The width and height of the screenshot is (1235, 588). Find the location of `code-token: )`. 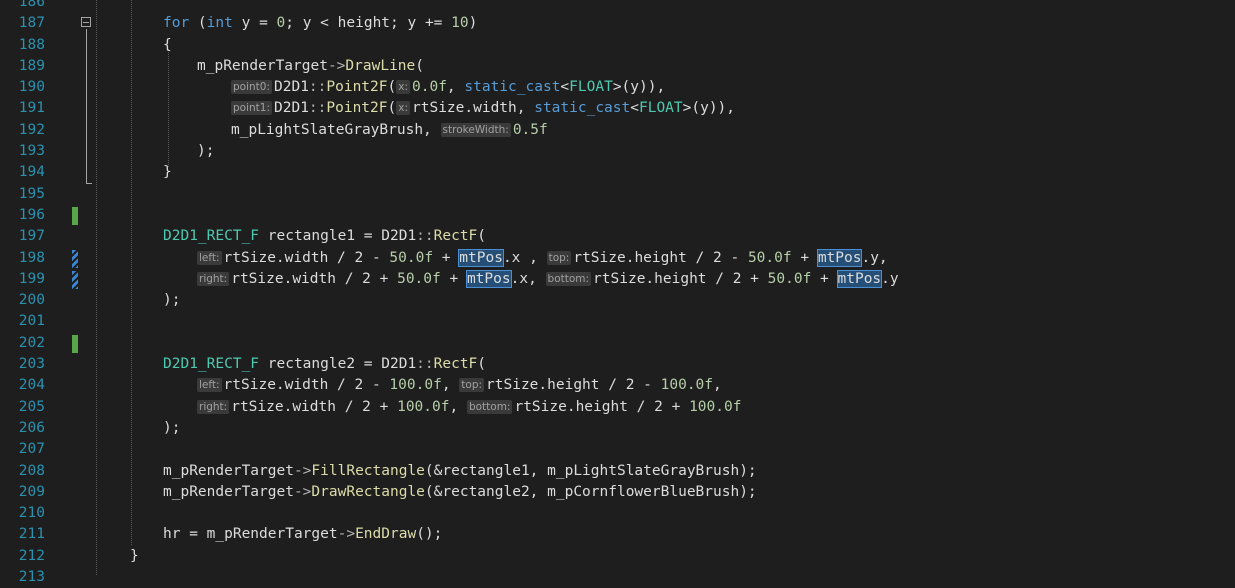

code-token: ) is located at coordinates (473, 23).